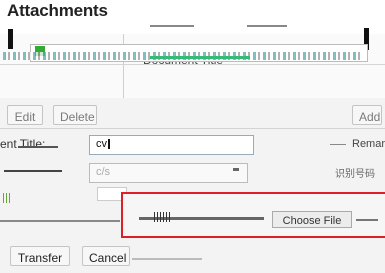 The image size is (385, 273). What do you see at coordinates (338, 144) in the screenshot?
I see `remark-marker` at bounding box center [338, 144].